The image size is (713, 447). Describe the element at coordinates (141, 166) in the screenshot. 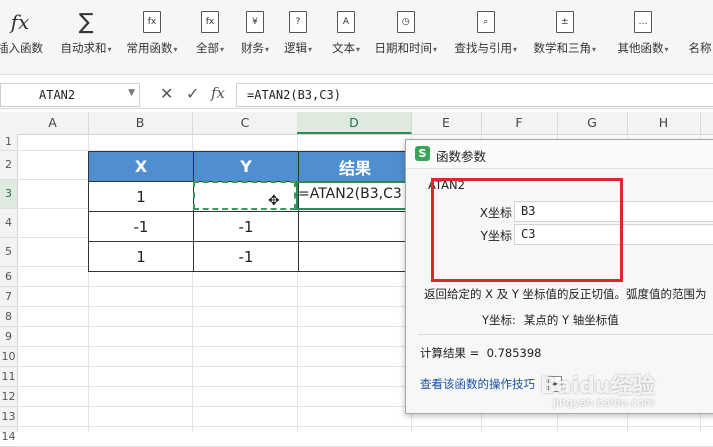

I see `header-x: X` at that location.